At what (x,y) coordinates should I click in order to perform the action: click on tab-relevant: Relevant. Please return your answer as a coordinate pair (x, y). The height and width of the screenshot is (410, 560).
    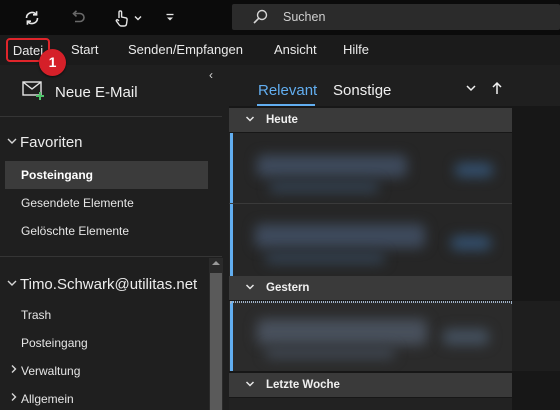
    Looking at the image, I should click on (287, 90).